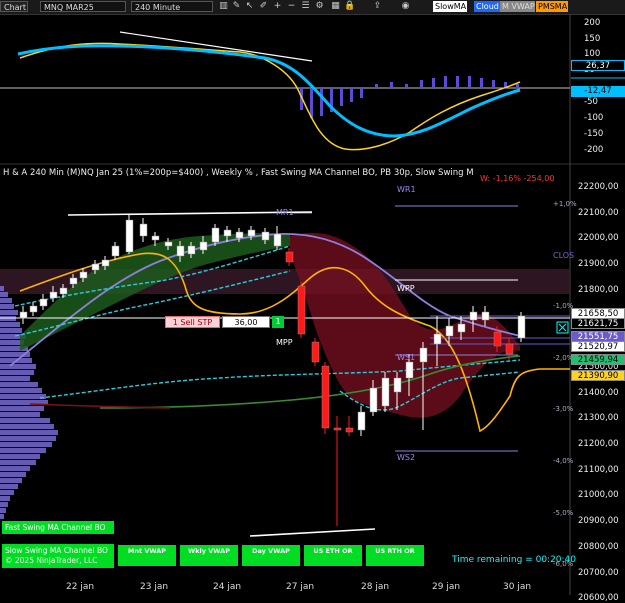 This screenshot has height=603, width=625. I want to click on draw-tools-icon: ✎, so click(236, 6).